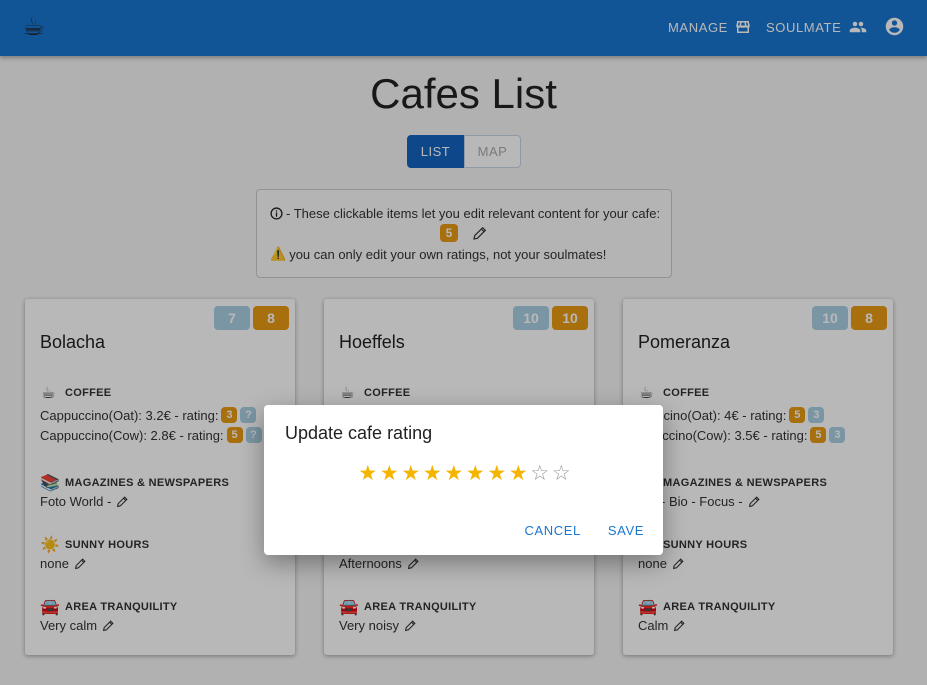 Image resolution: width=927 pixels, height=685 pixels. Describe the element at coordinates (553, 530) in the screenshot. I see `cancel-button: CANCEL` at that location.